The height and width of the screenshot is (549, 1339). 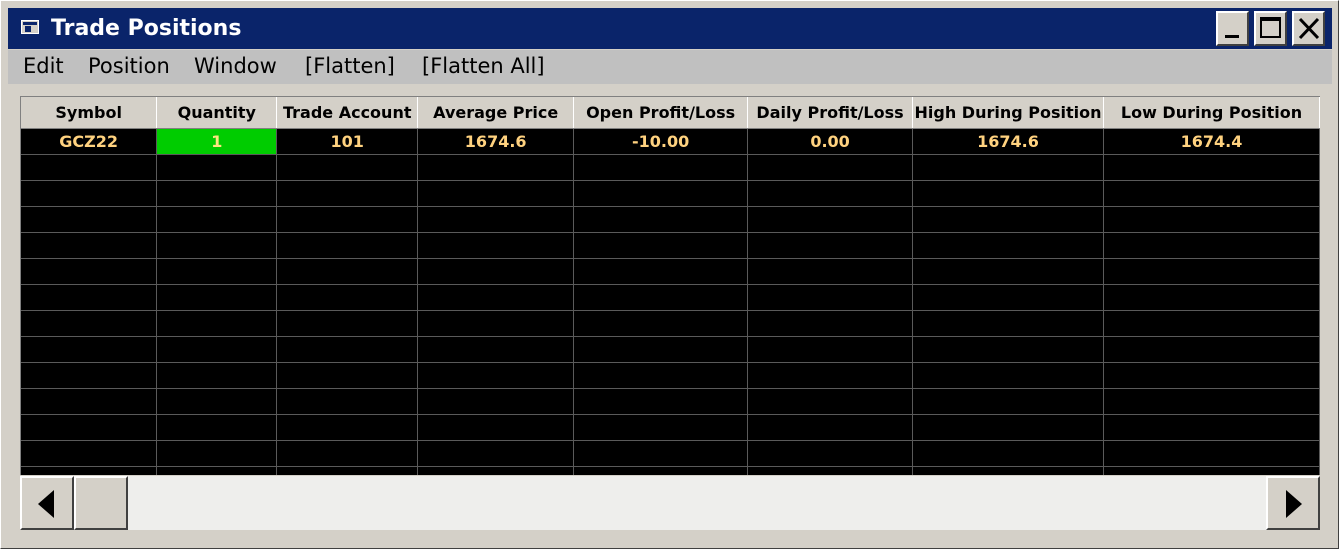 What do you see at coordinates (1211, 141) in the screenshot?
I see `cell-low-during-position: 1674.4` at bounding box center [1211, 141].